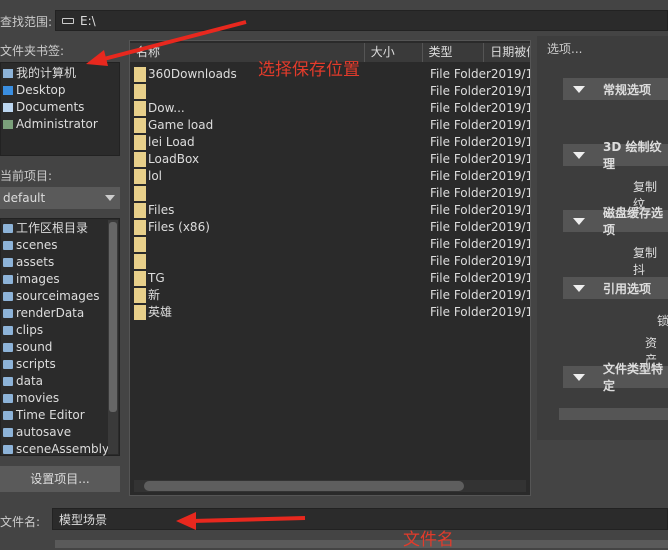  What do you see at coordinates (428, 540) in the screenshot?
I see `annotation-filename: 文件名` at bounding box center [428, 540].